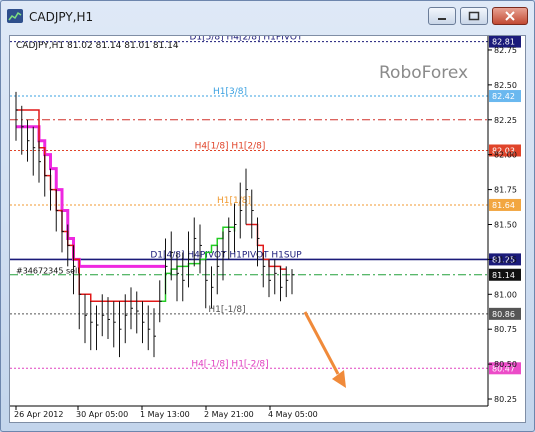 The width and height of the screenshot is (535, 432). Describe the element at coordinates (503, 275) in the screenshot. I see `price-tag-label: 81.14` at that location.